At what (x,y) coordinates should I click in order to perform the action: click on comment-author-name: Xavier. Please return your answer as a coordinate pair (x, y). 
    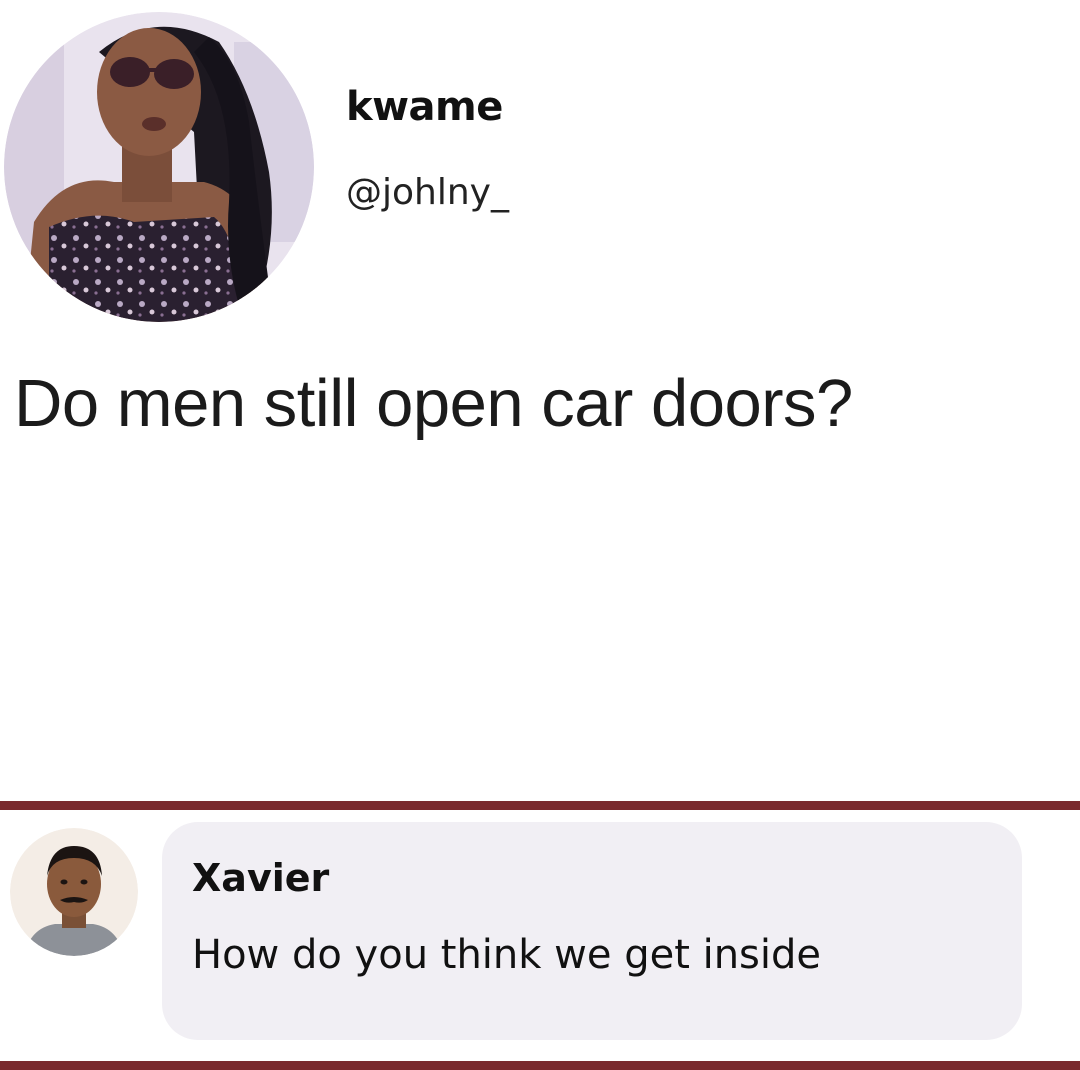
    Looking at the image, I should click on (260, 878).